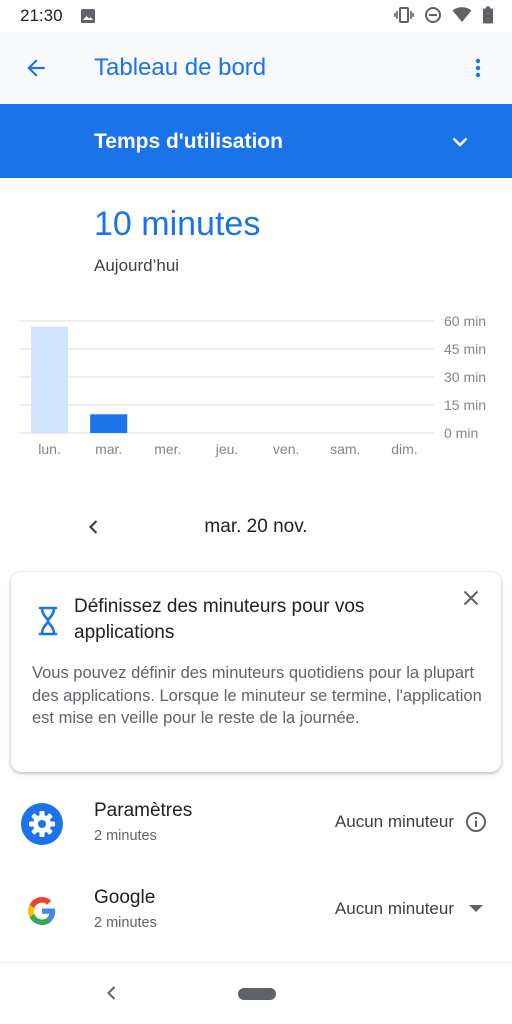 The image size is (512, 1024). I want to click on back-button, so click(36, 68).